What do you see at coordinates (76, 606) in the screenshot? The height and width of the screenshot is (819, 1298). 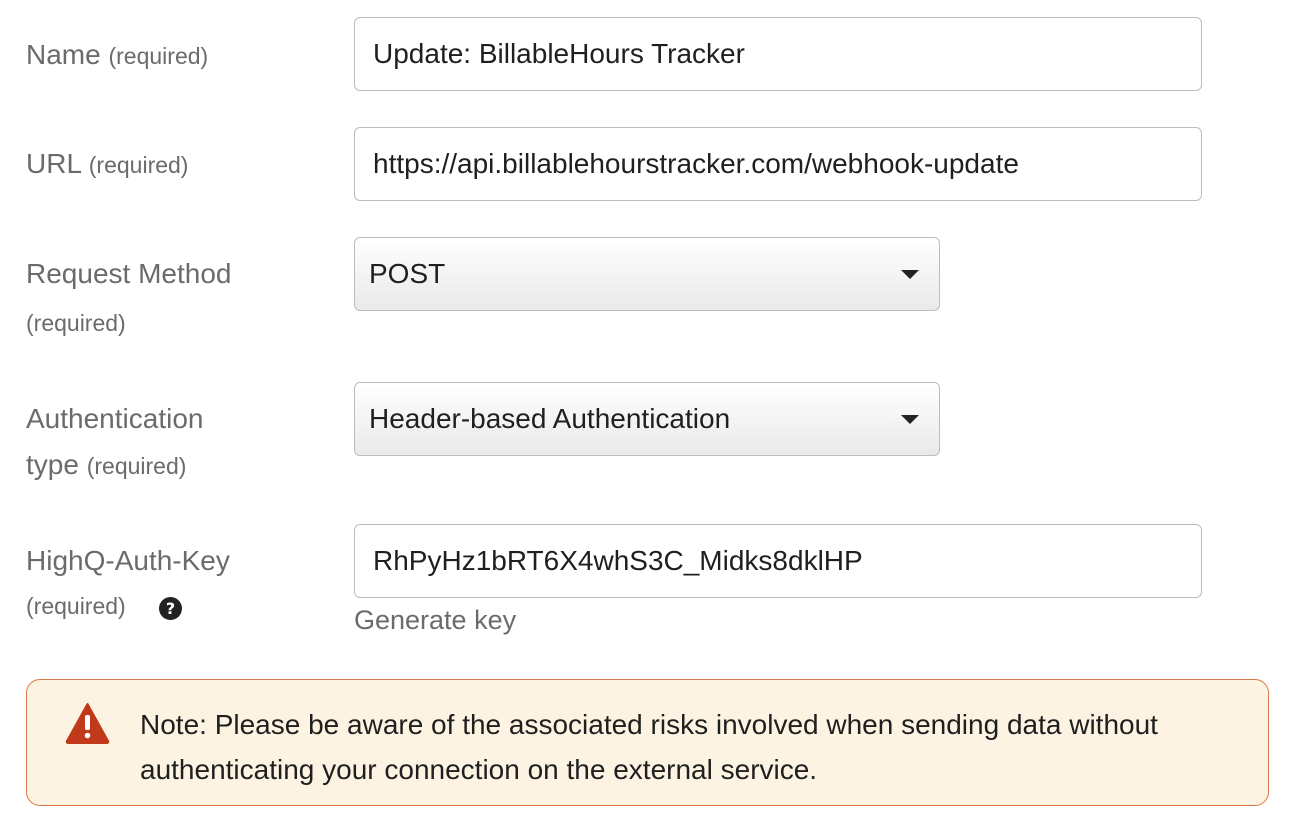 I see `auth-key-required-label: (required)` at bounding box center [76, 606].